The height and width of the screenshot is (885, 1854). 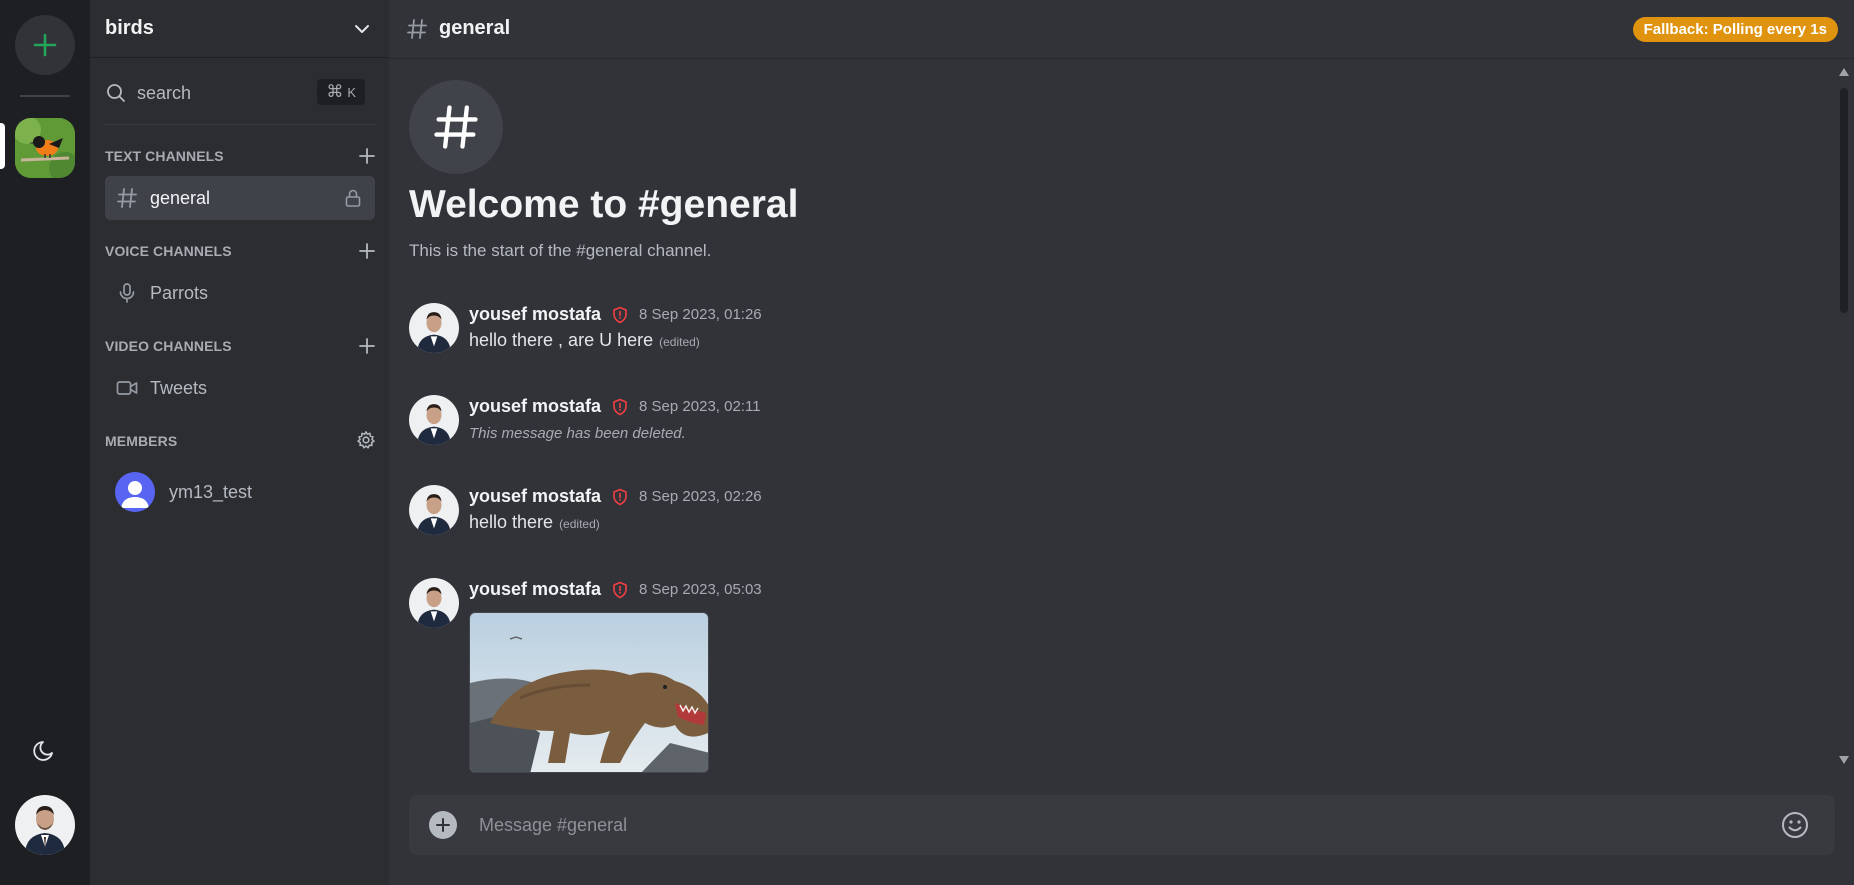 I want to click on status-badge: Fallback: Polling every 1s, so click(x=1735, y=29).